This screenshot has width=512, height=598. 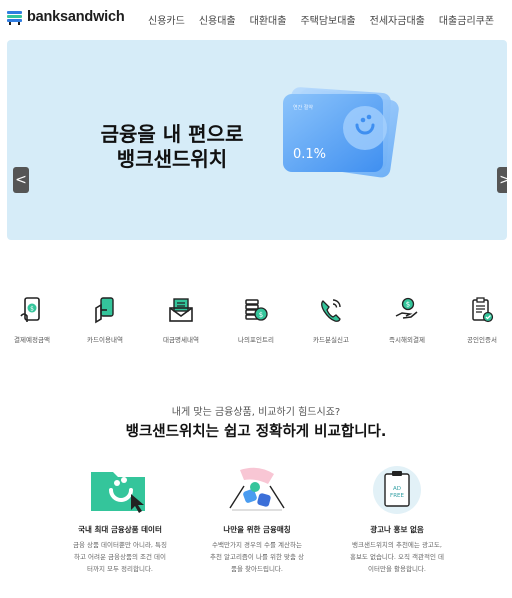 I want to click on ad-free-line1: AD, so click(x=397, y=489).